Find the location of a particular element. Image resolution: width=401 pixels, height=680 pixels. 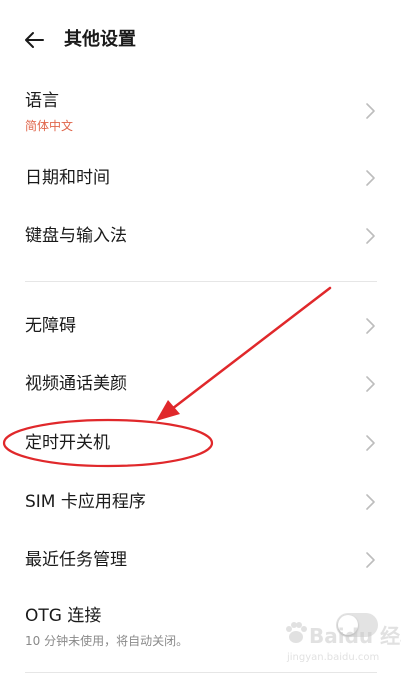

settings-item-label: SIM 卡应用程序 is located at coordinates (85, 502).